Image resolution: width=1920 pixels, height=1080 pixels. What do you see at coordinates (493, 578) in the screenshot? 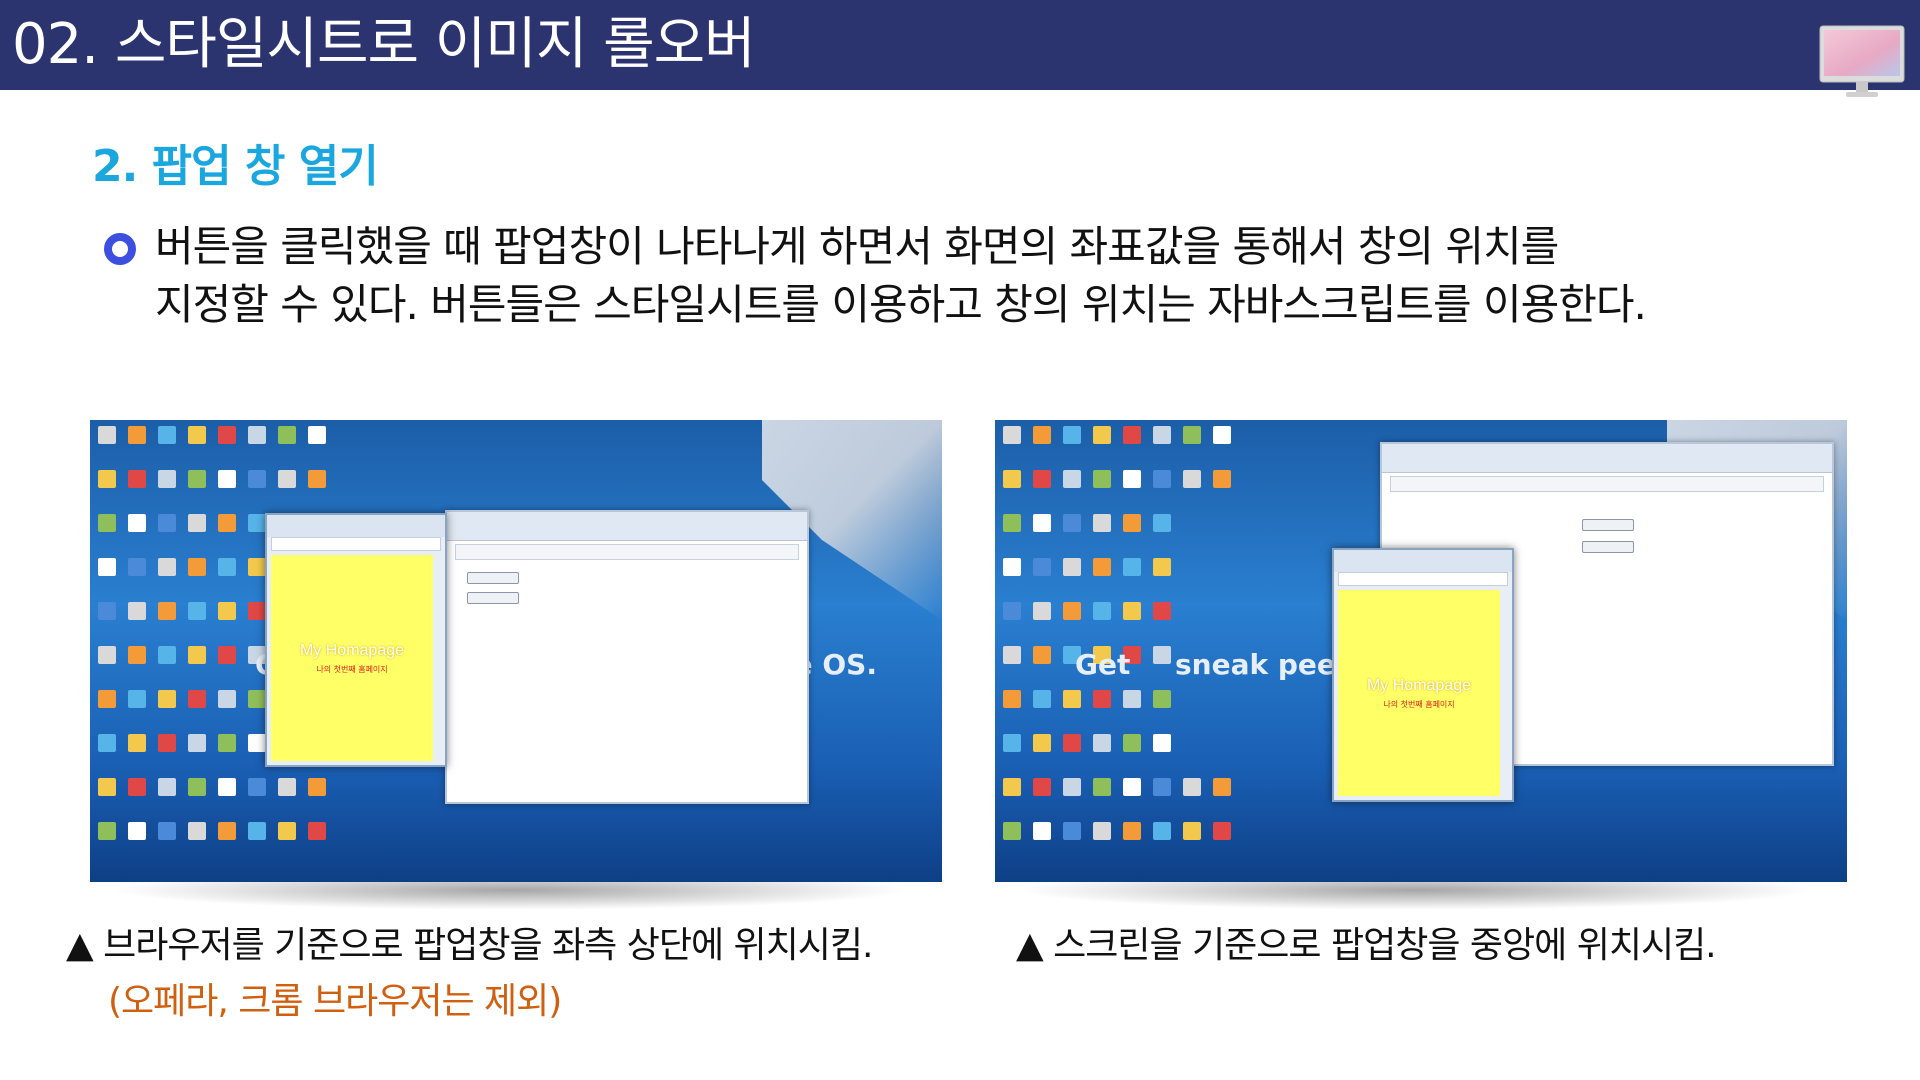
I see `top-left-button` at bounding box center [493, 578].